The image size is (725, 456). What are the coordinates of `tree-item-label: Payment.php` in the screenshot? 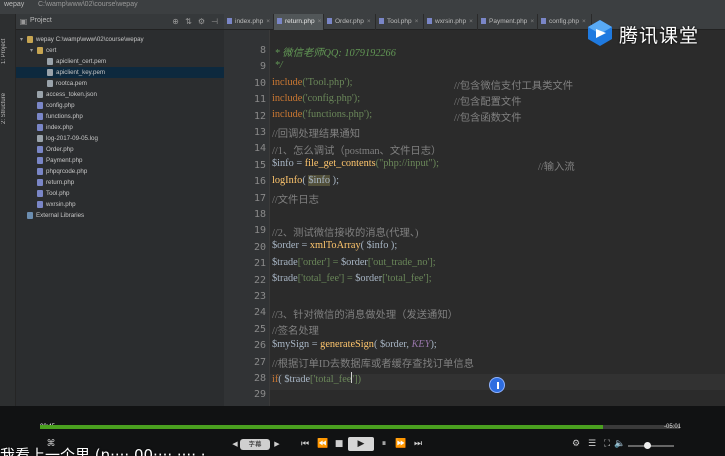 It's located at (64, 160).